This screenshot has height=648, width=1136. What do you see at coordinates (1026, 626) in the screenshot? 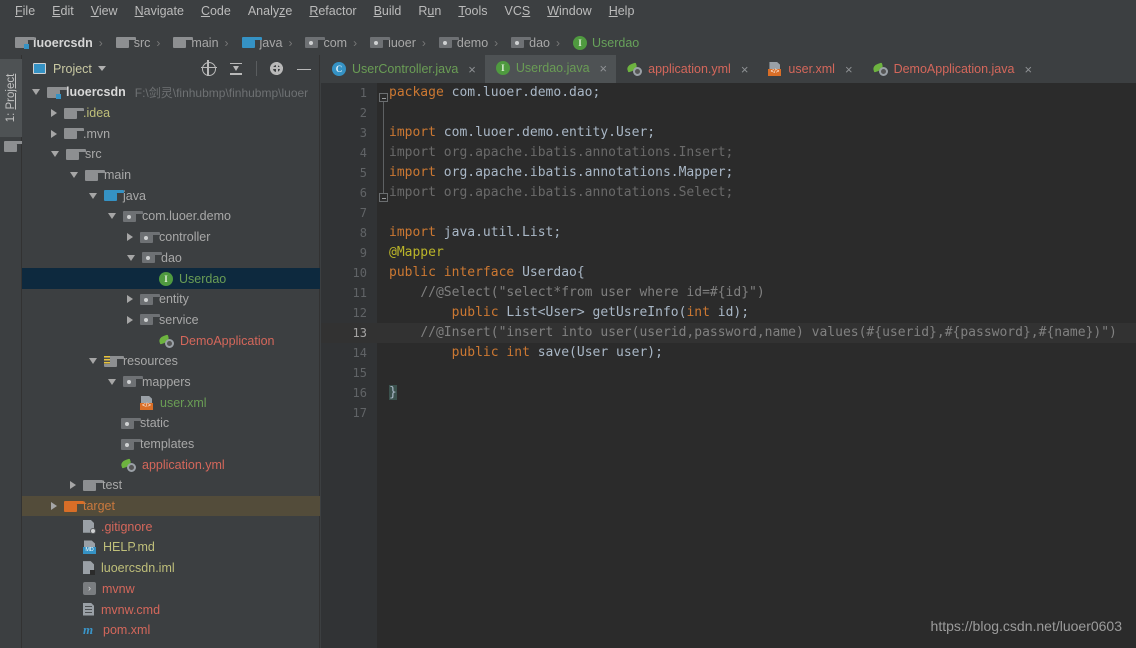
I see `watermark-text: https://blog.csdn.net/luoer0603` at bounding box center [1026, 626].